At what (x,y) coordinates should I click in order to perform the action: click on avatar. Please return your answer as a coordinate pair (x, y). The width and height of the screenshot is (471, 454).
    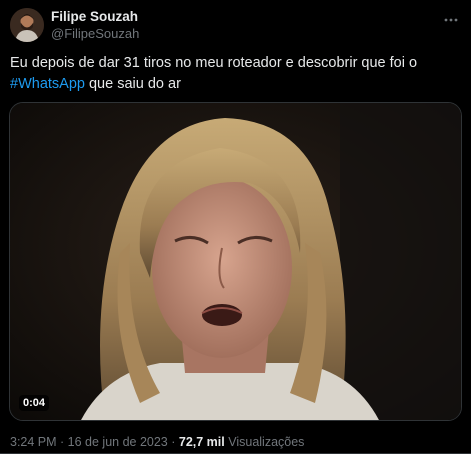
    Looking at the image, I should click on (27, 25).